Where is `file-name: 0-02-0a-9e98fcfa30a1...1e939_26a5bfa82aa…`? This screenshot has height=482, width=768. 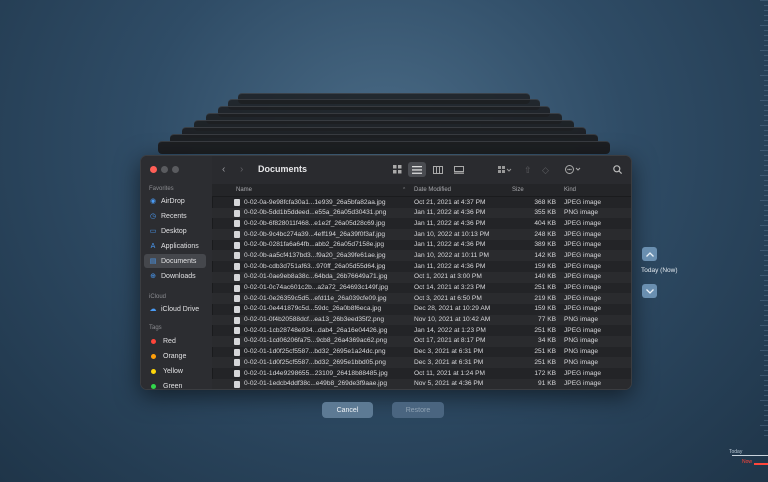 file-name: 0-02-0a-9e98fcfa30a1...1e939_26a5bfa82aa… is located at coordinates (315, 202).